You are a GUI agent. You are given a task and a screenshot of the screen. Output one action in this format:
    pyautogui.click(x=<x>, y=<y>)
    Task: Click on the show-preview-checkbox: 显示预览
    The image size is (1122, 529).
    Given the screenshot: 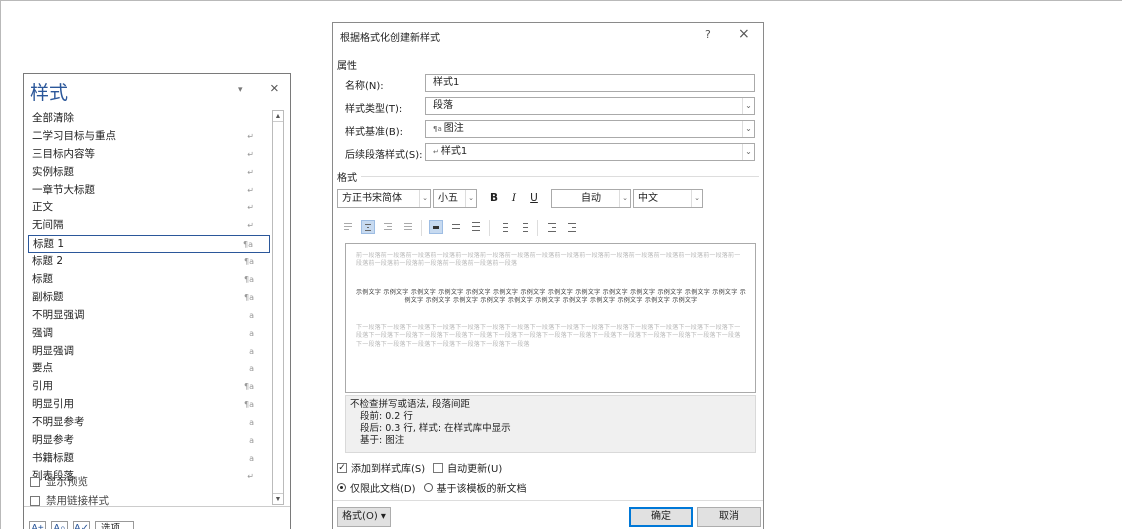 What is the action you would take?
    pyautogui.click(x=59, y=481)
    